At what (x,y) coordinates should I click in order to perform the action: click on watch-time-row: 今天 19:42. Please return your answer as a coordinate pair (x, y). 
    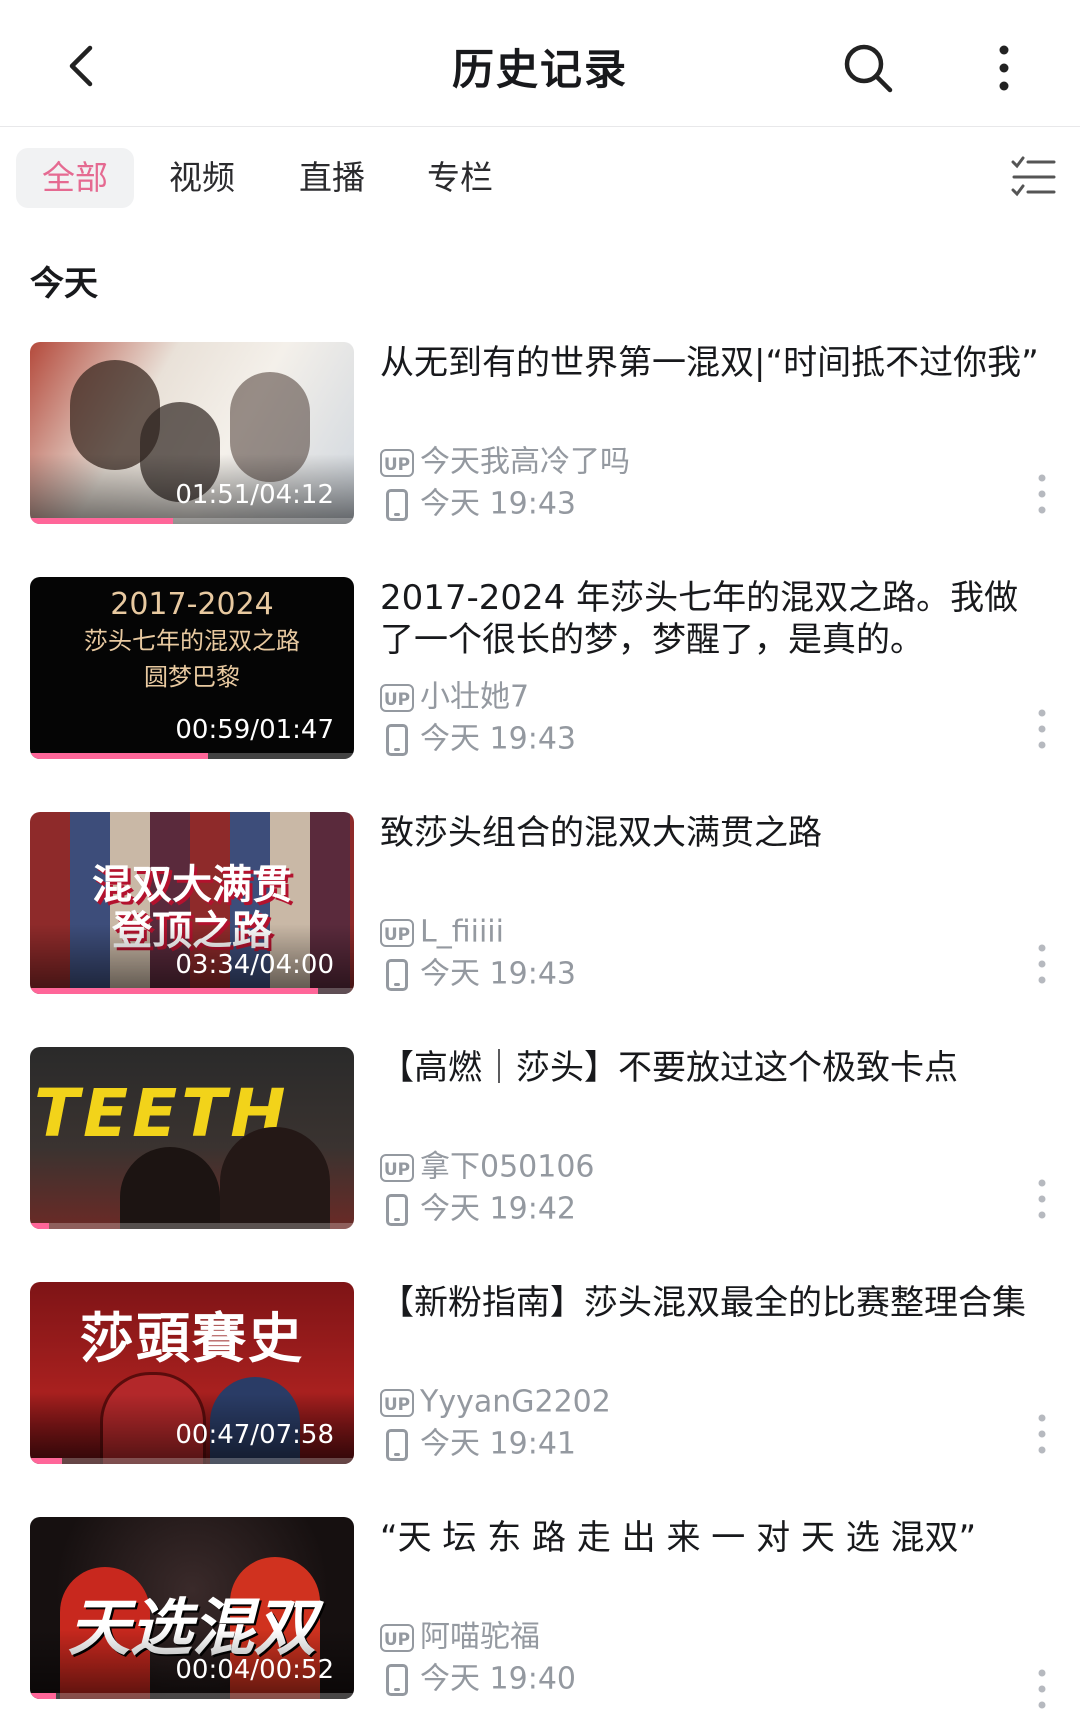
    Looking at the image, I should click on (478, 1209).